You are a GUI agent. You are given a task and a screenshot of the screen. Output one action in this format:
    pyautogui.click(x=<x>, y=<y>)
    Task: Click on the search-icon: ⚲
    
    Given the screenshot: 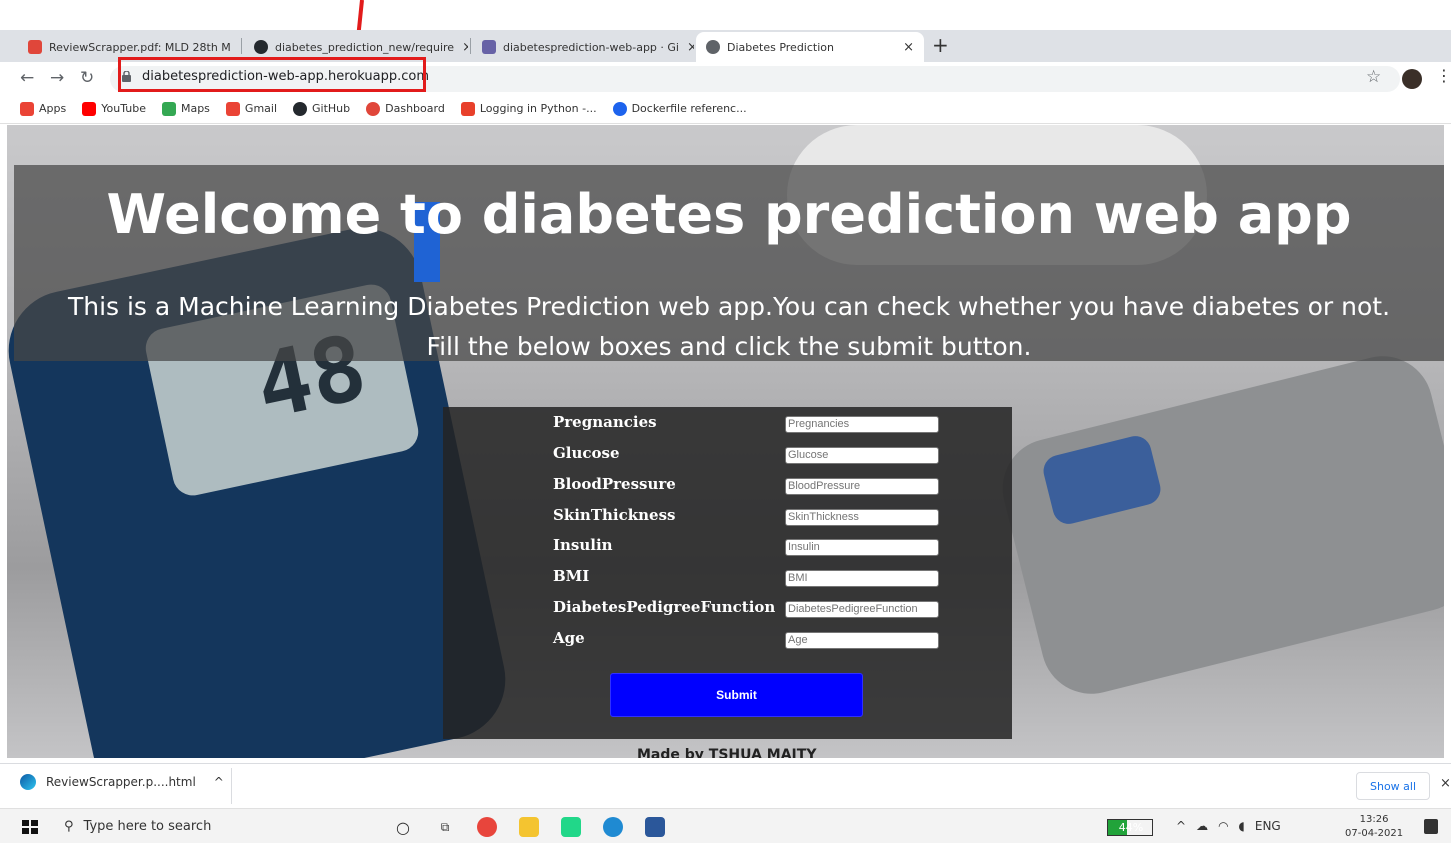 What is the action you would take?
    pyautogui.click(x=69, y=826)
    